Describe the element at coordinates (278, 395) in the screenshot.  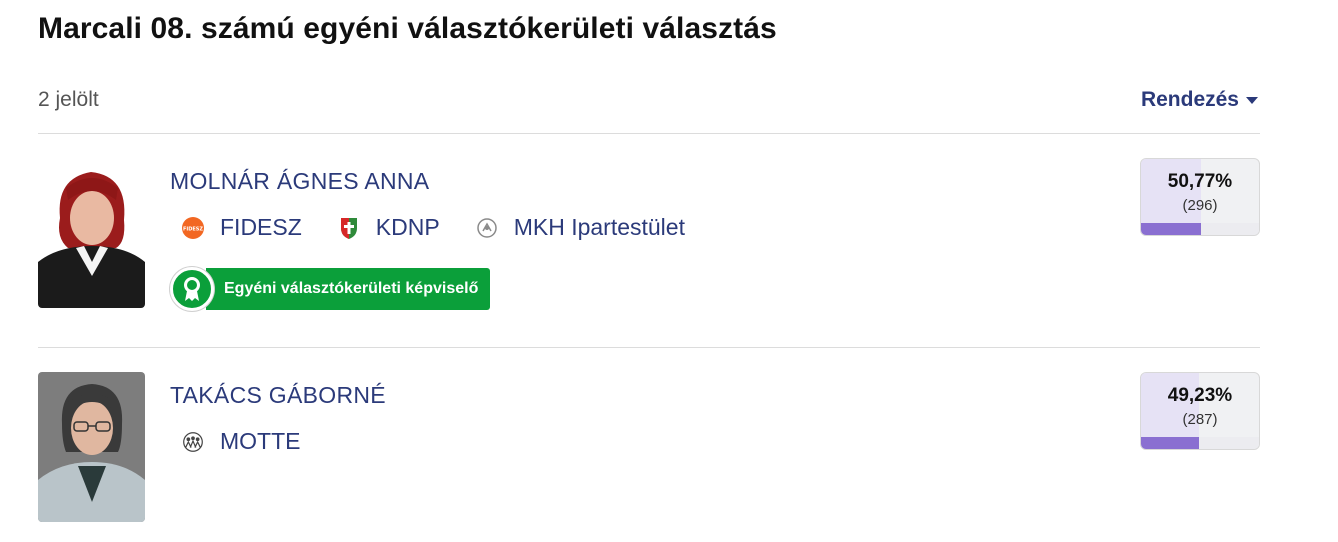
I see `candidate-name: TAKÁCS GÁBORNÉ` at that location.